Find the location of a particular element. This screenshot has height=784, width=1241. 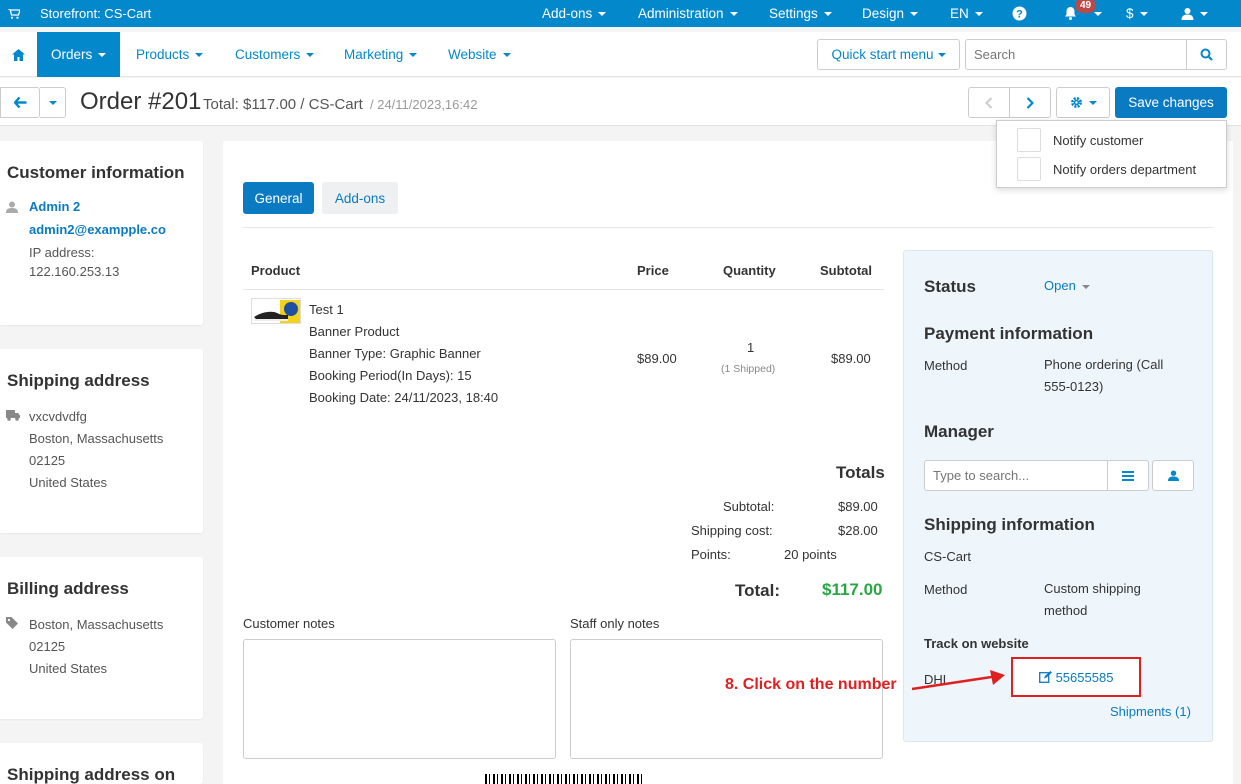

staff-notes-input is located at coordinates (726, 699).